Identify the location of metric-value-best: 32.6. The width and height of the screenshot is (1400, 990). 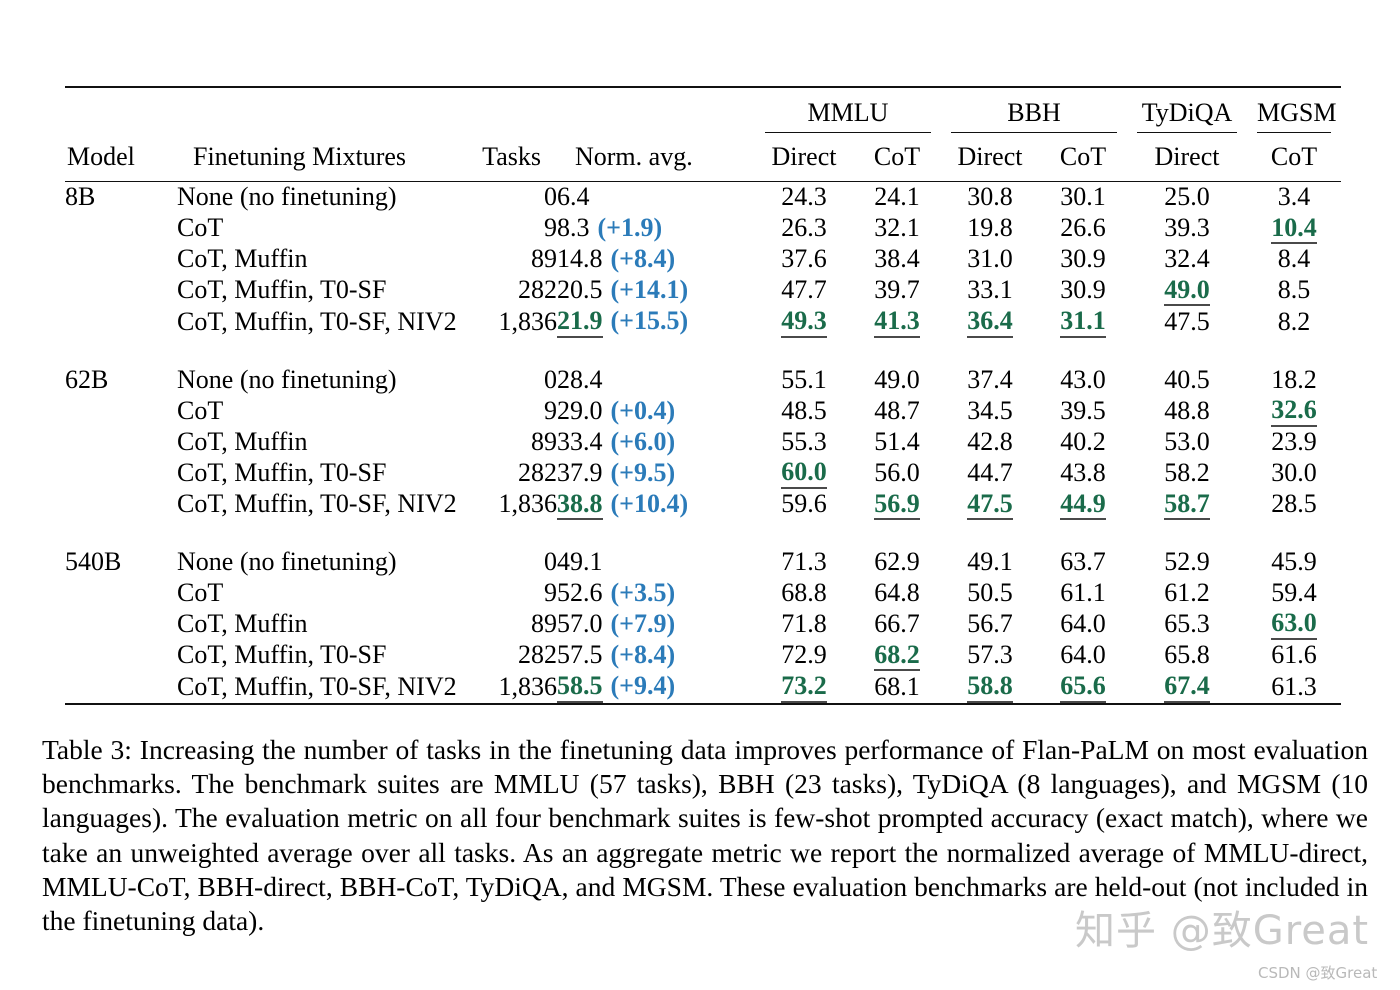
(1294, 411).